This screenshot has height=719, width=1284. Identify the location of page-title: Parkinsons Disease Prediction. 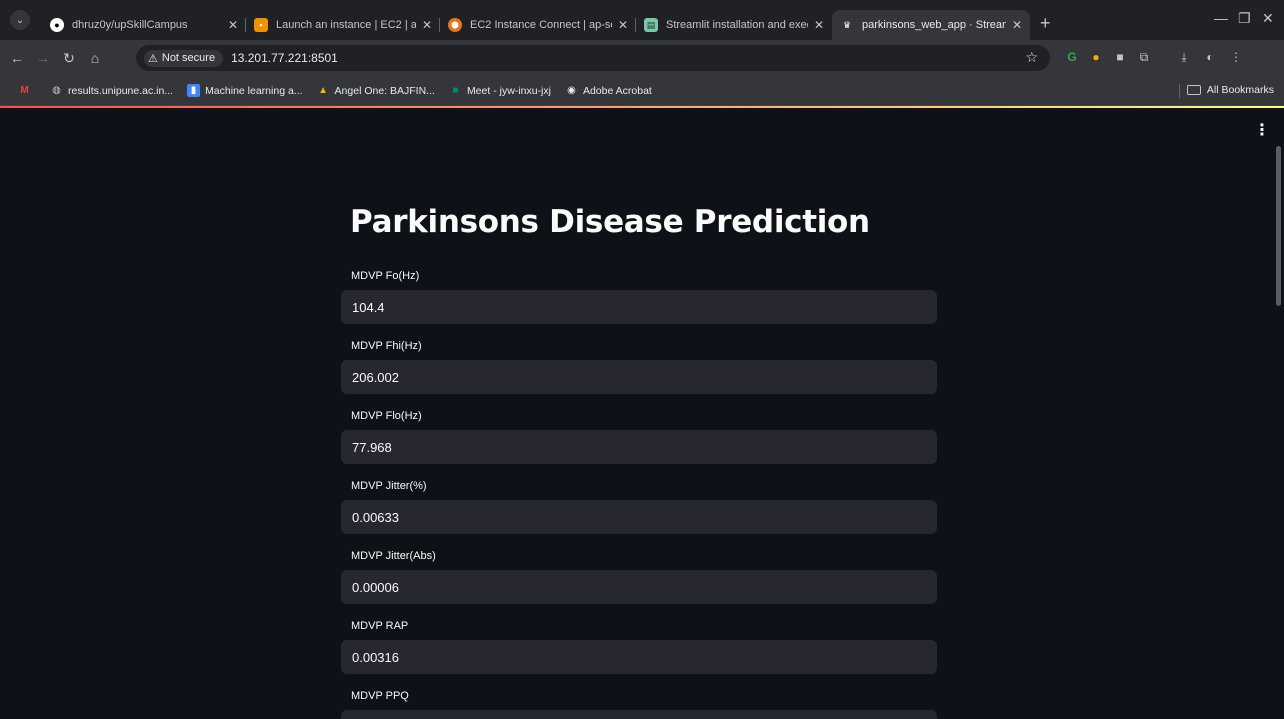
(610, 222).